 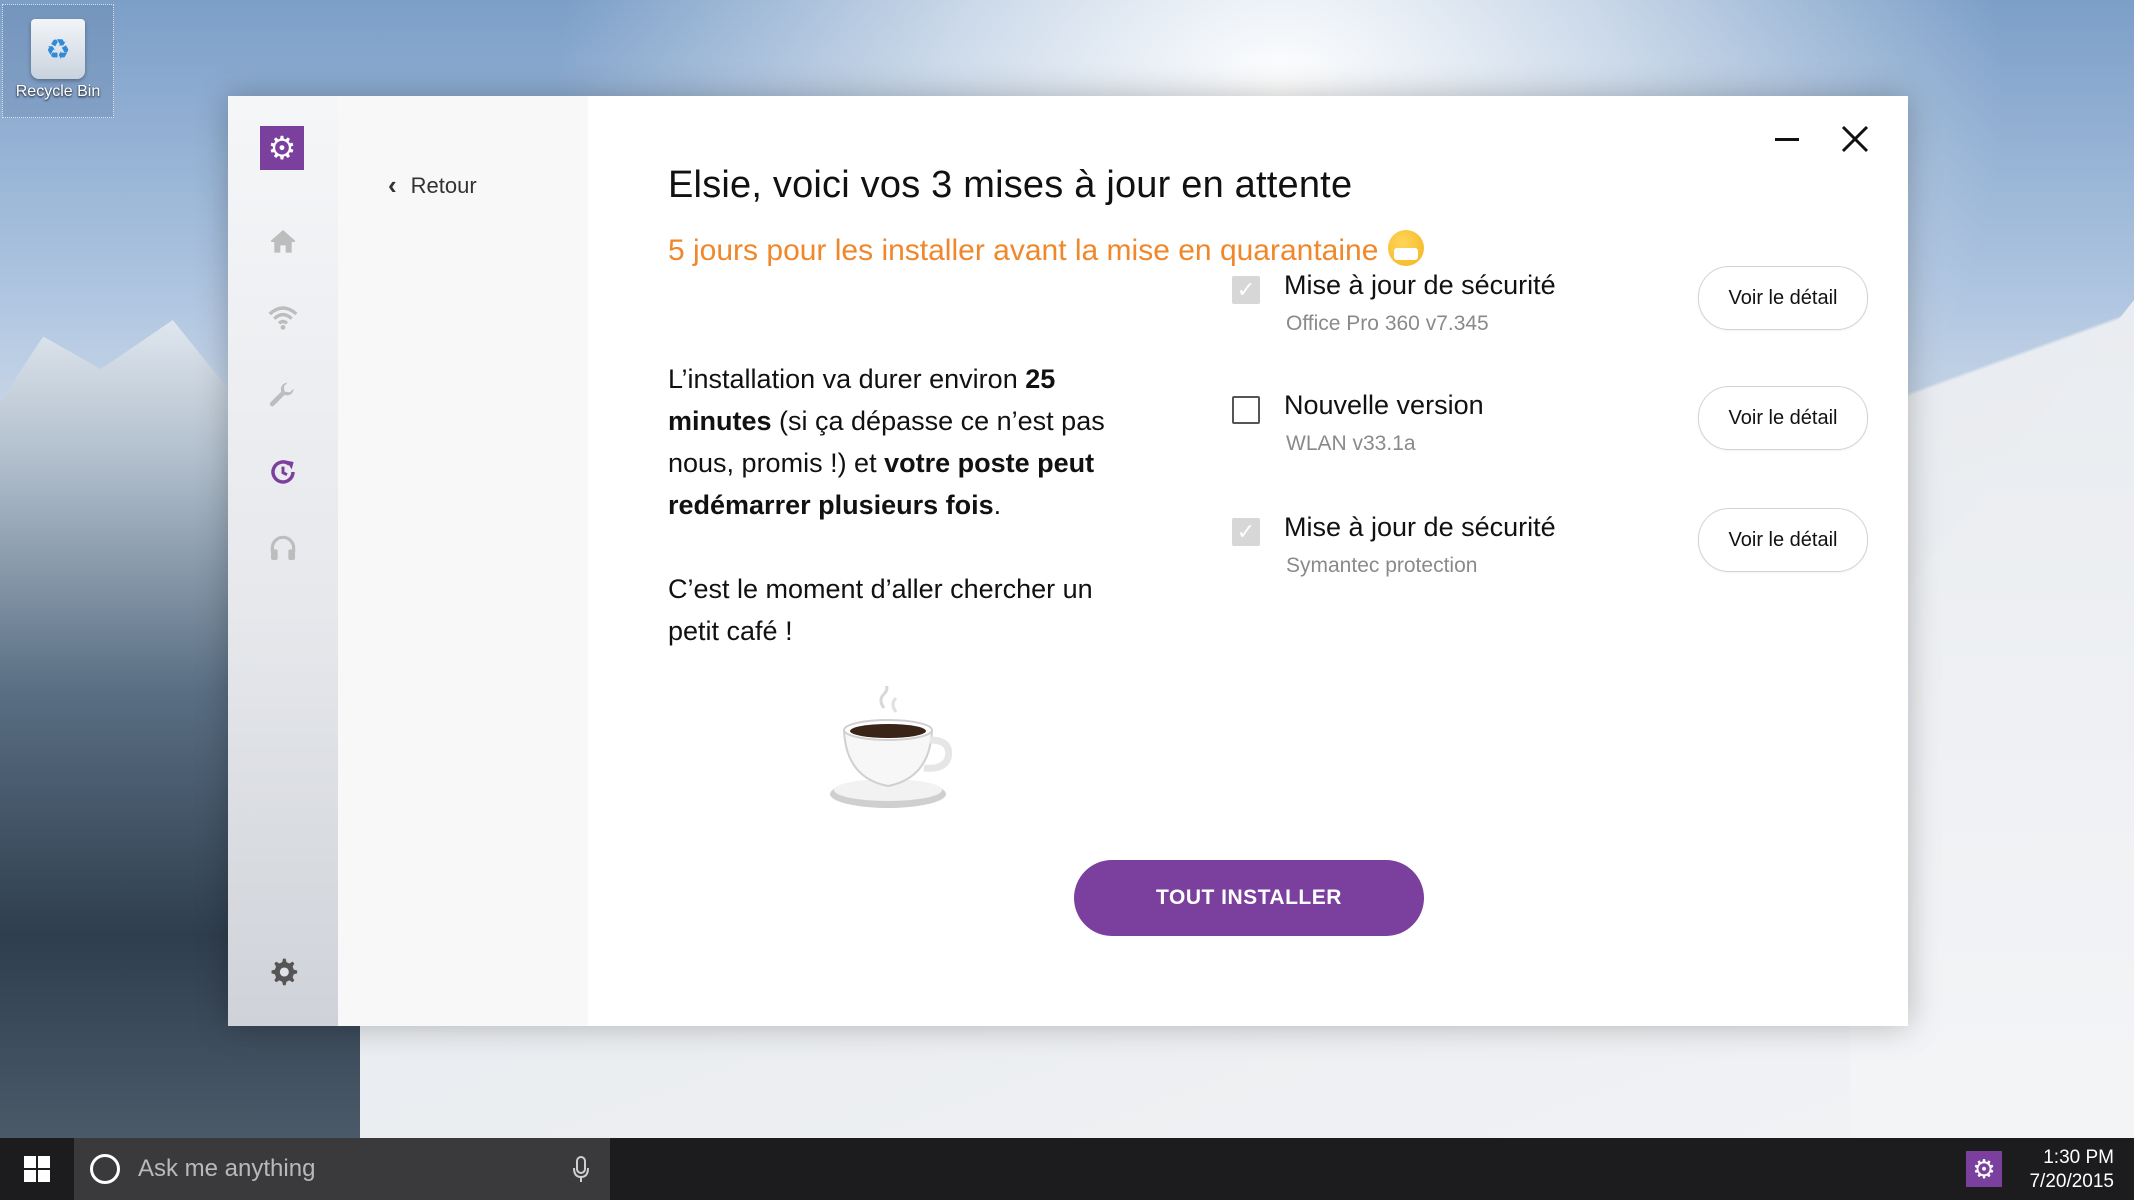 I want to click on tray-app-gear-icon: ⚙, so click(x=1984, y=1169).